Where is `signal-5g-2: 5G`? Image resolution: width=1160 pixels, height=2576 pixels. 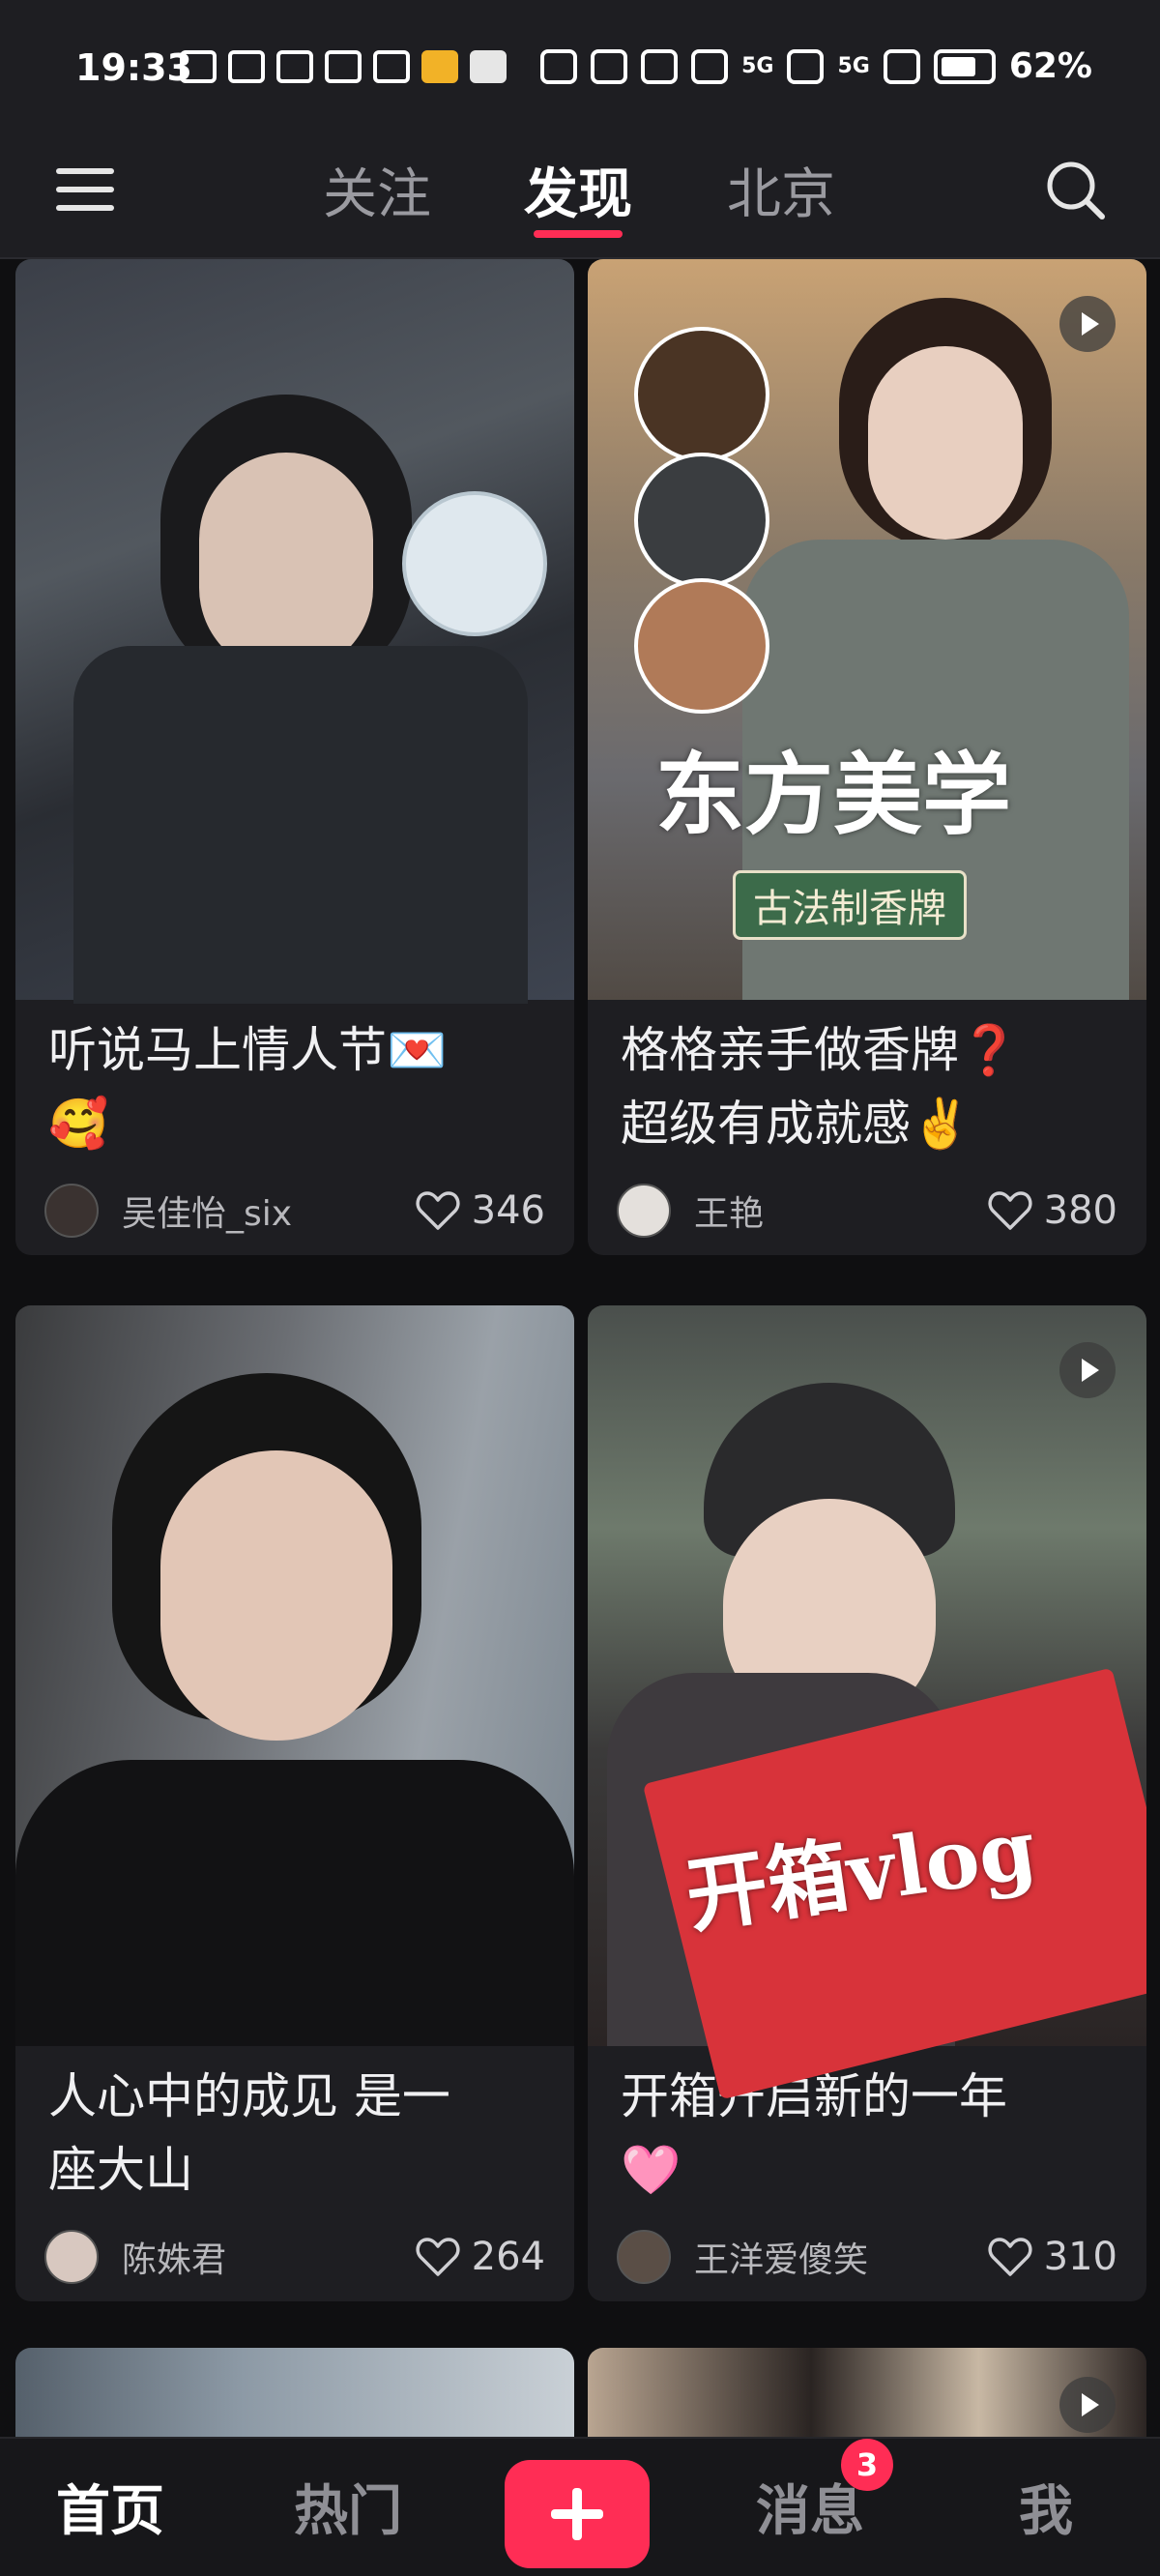 signal-5g-2: 5G is located at coordinates (854, 66).